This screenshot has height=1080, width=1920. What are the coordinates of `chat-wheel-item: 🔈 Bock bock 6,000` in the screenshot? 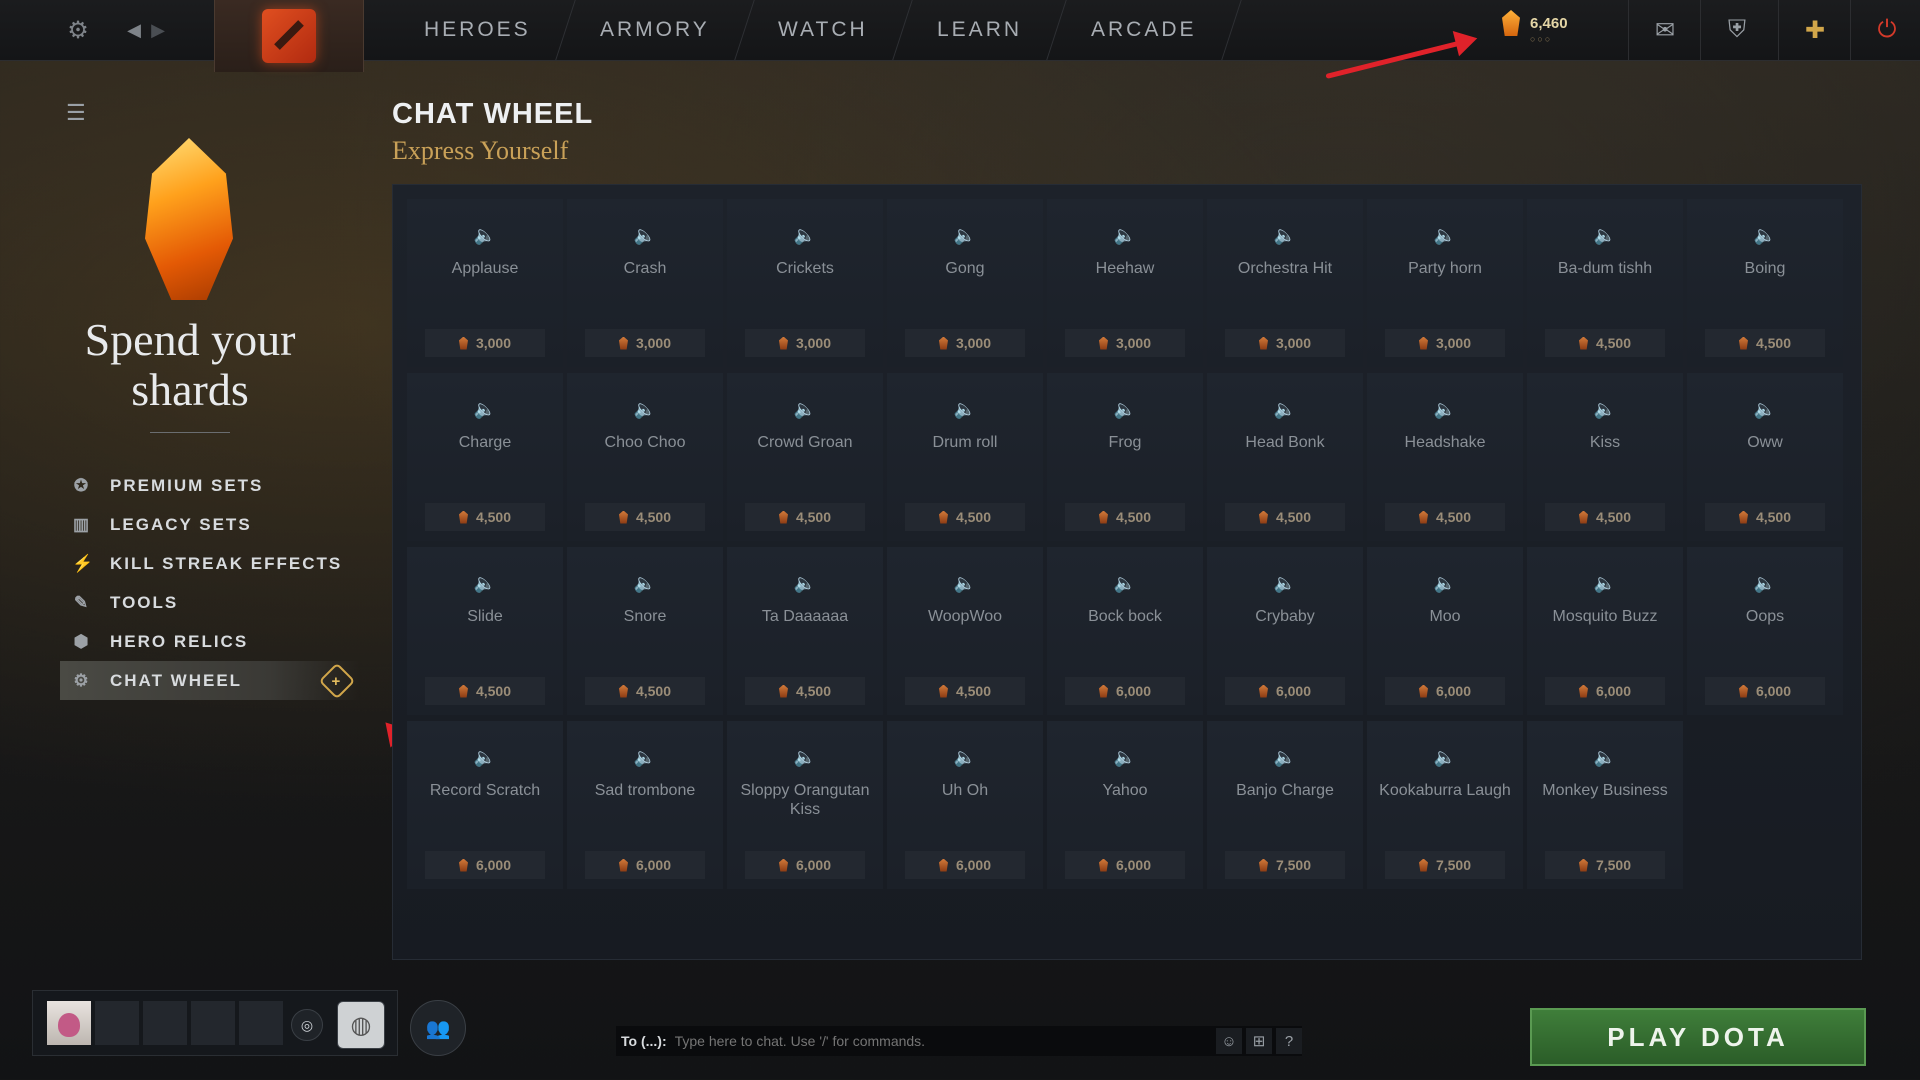 It's located at (1125, 631).